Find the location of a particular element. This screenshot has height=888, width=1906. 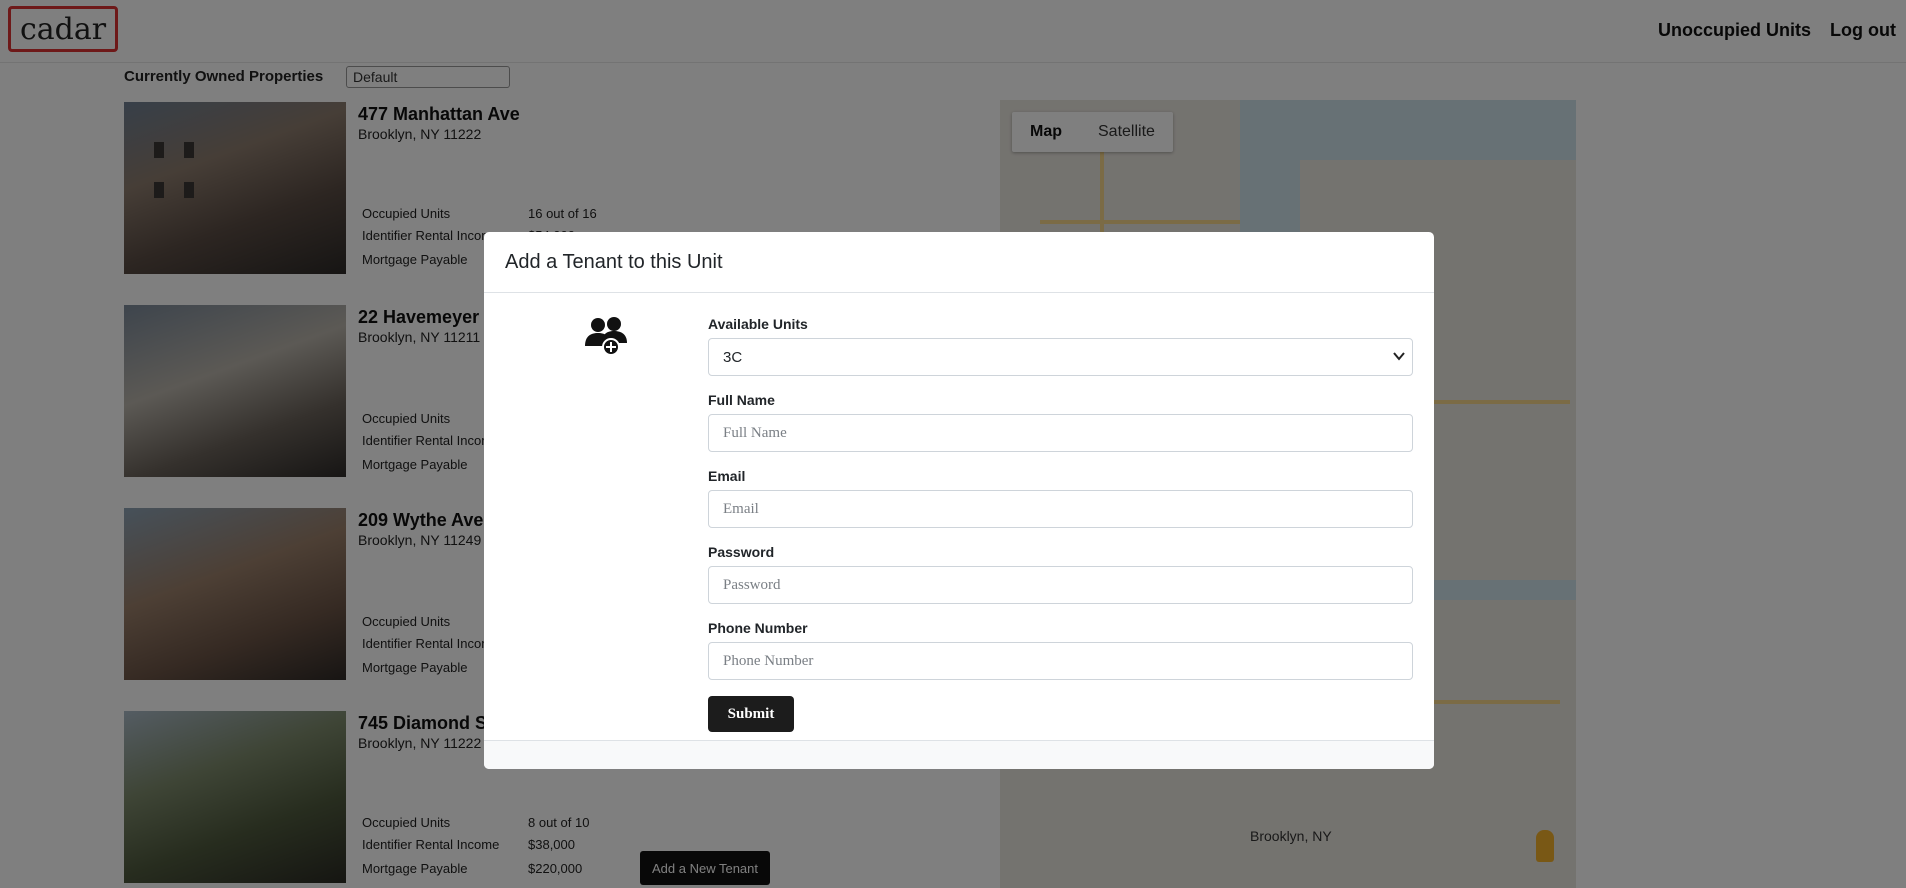

phone-label: Phone Number is located at coordinates (758, 628).